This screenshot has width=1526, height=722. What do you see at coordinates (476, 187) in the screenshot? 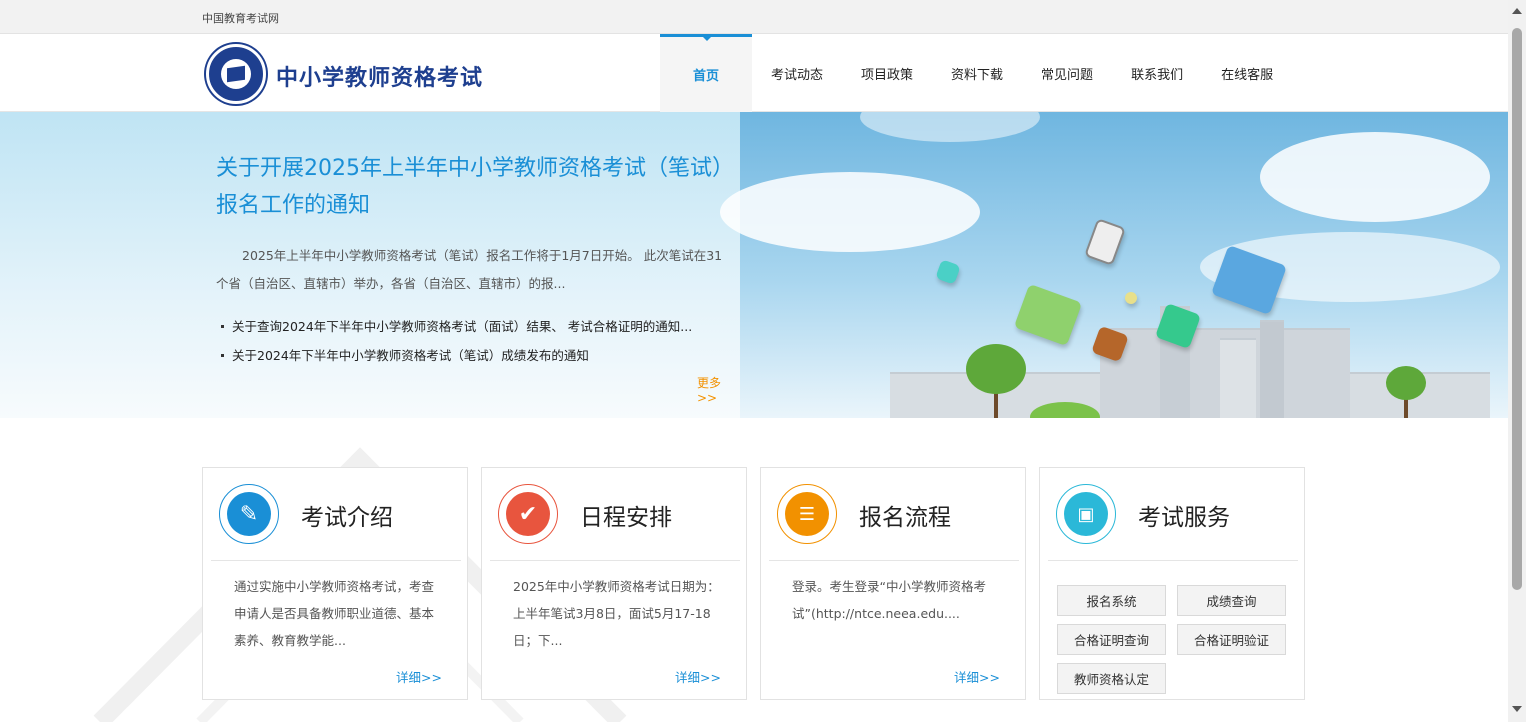
I see `banner-headline: 关于开展2025年上半年中小学教师资格考试（笔试）报名工作的通知` at bounding box center [476, 187].